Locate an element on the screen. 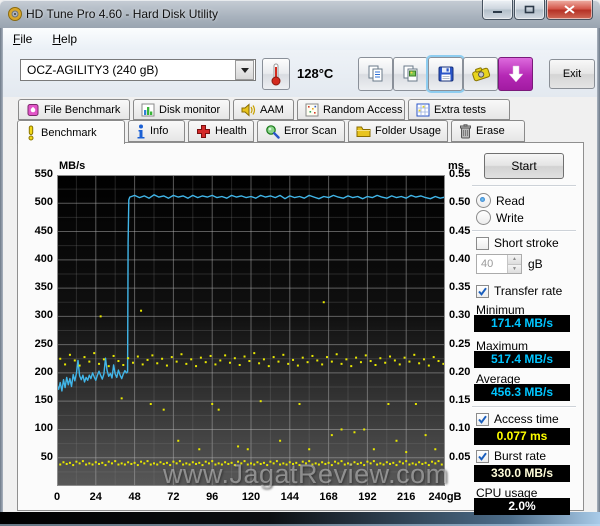 The image size is (600, 526). magnifier-icon is located at coordinates (273, 131).